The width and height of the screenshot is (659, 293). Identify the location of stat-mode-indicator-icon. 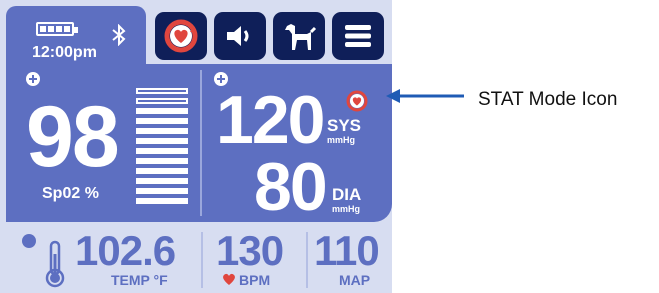
(357, 101).